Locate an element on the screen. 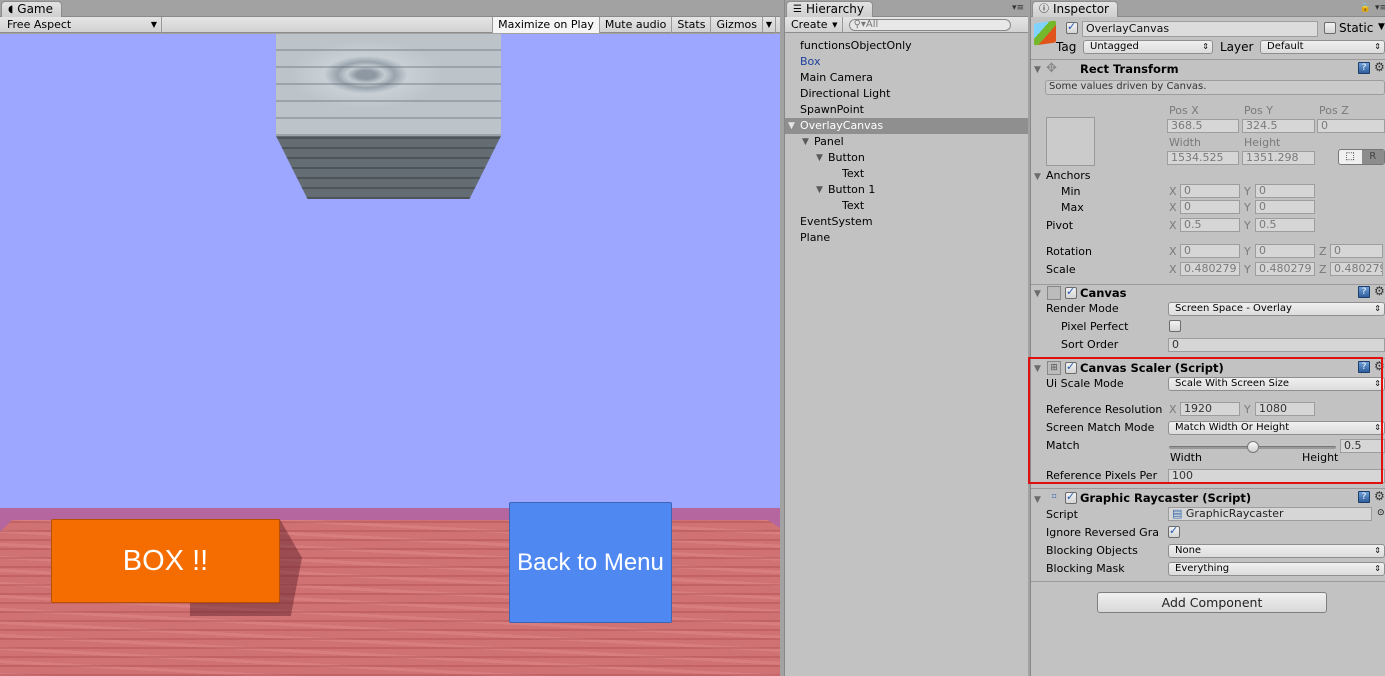 This screenshot has height=676, width=1385. stats-toggle: Stats is located at coordinates (690, 25).